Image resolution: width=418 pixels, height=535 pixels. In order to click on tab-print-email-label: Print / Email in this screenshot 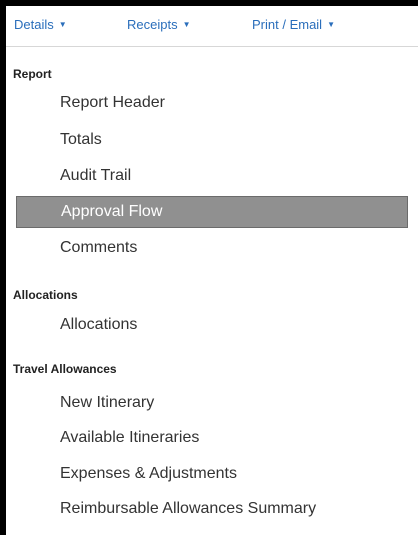, I will do `click(287, 24)`.